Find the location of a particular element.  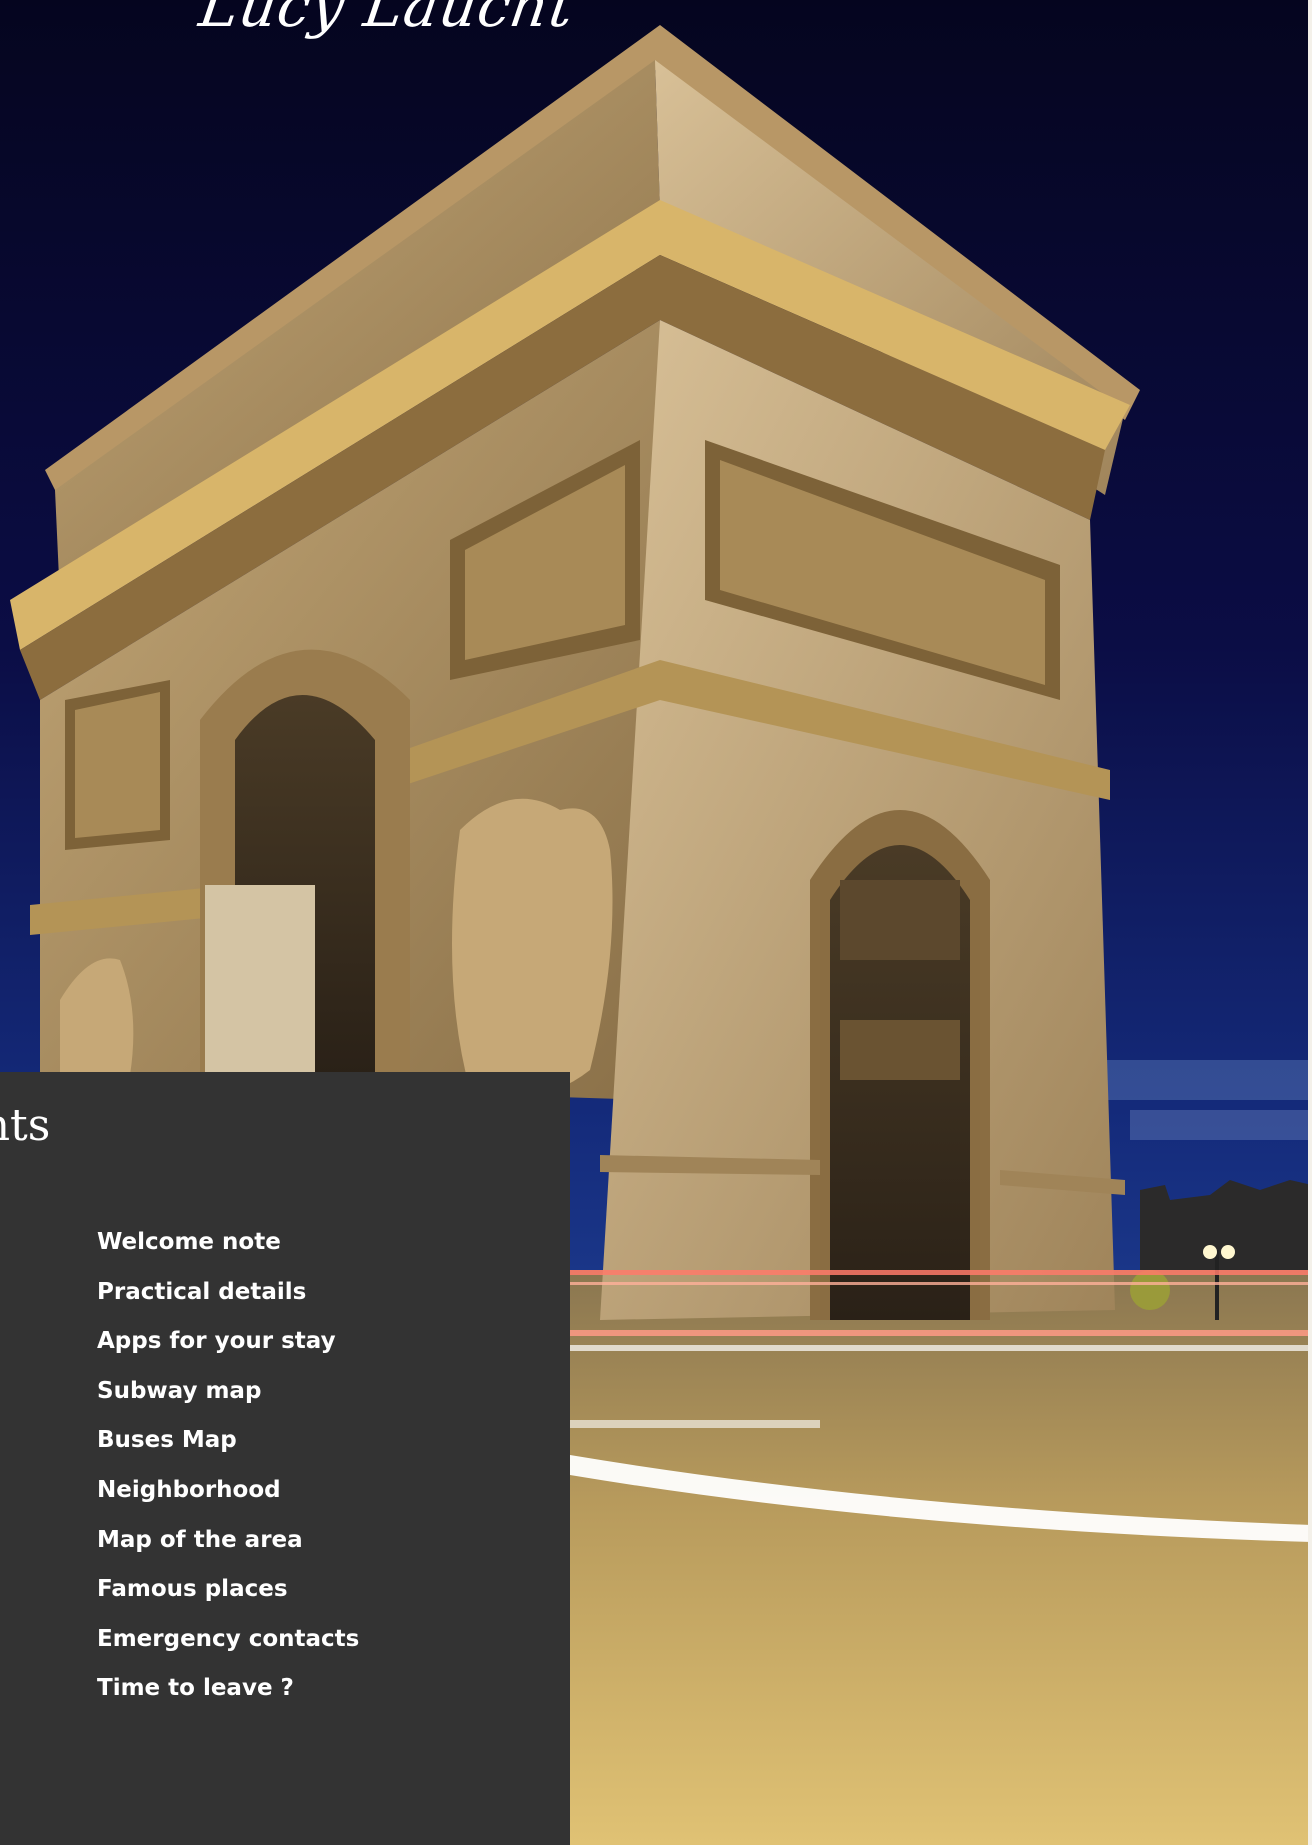

site-title: Lucy Laucht is located at coordinates (387, 20).